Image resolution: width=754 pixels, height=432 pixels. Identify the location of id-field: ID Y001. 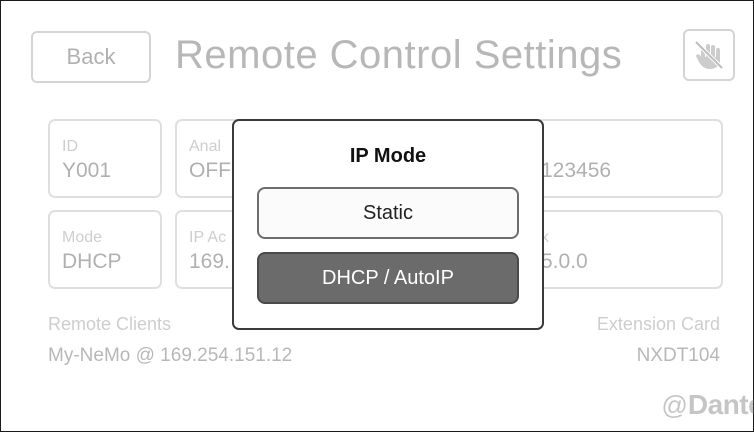
(105, 158).